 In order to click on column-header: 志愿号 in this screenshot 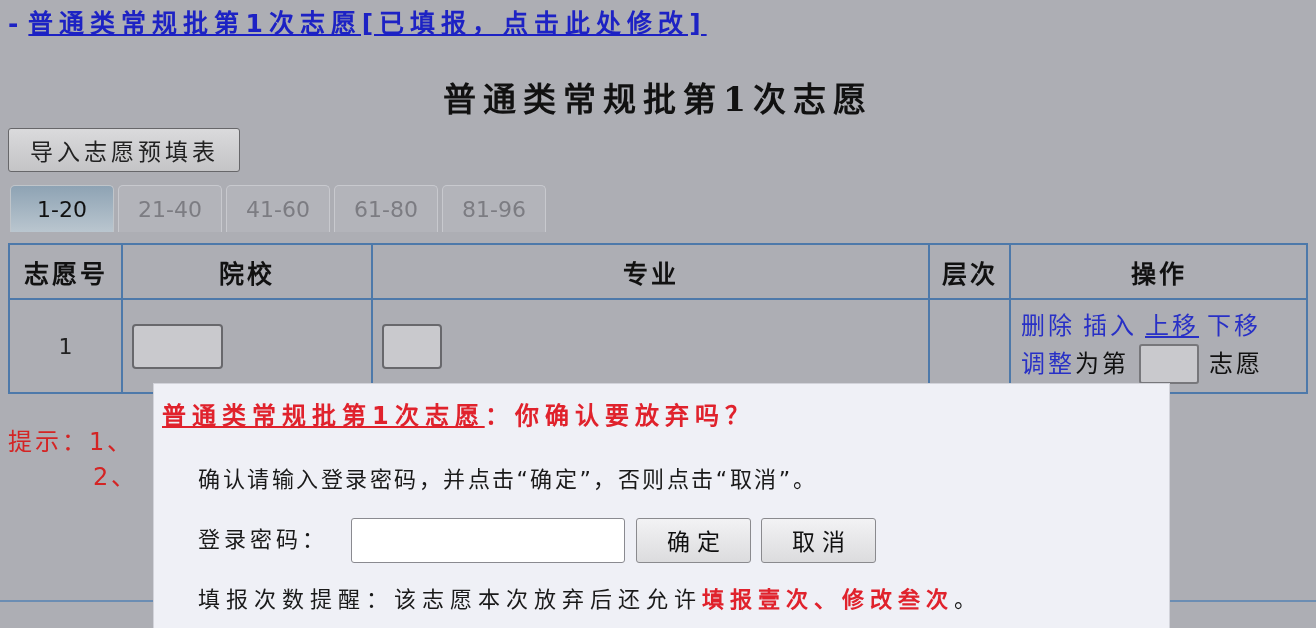, I will do `click(65, 271)`.